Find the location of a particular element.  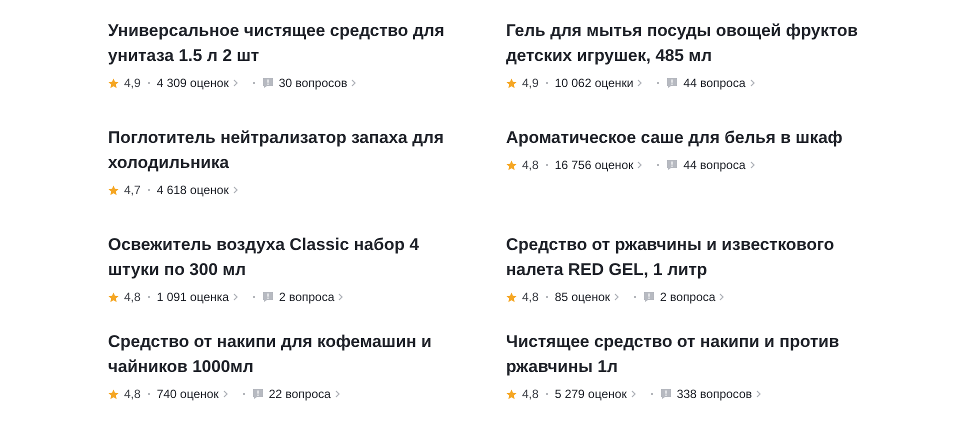

reviews-link: 1 091 оценка is located at coordinates (197, 297).